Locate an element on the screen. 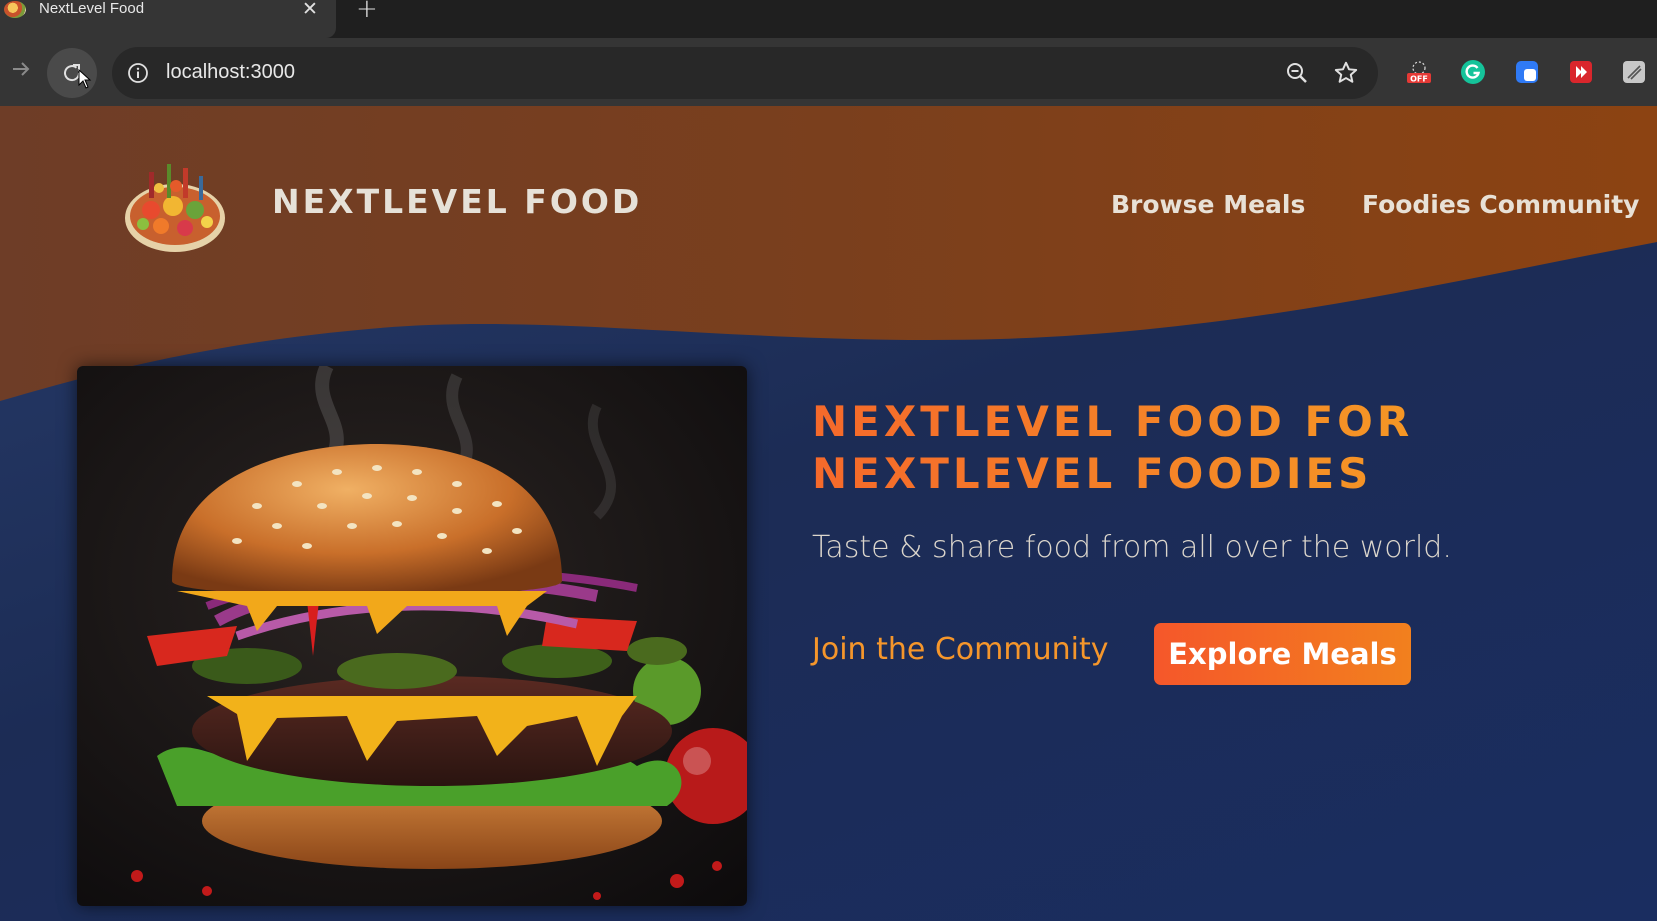  tab-title: NextLevel Food is located at coordinates (92, 8).